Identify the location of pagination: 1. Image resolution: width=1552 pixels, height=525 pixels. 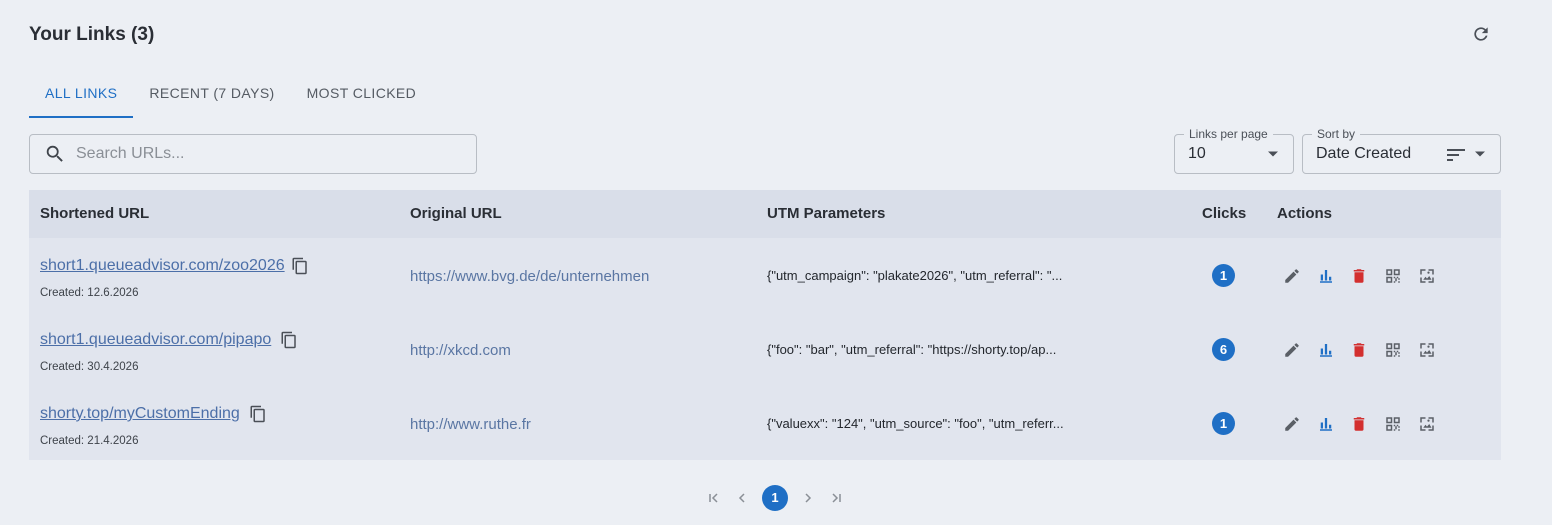
(775, 498).